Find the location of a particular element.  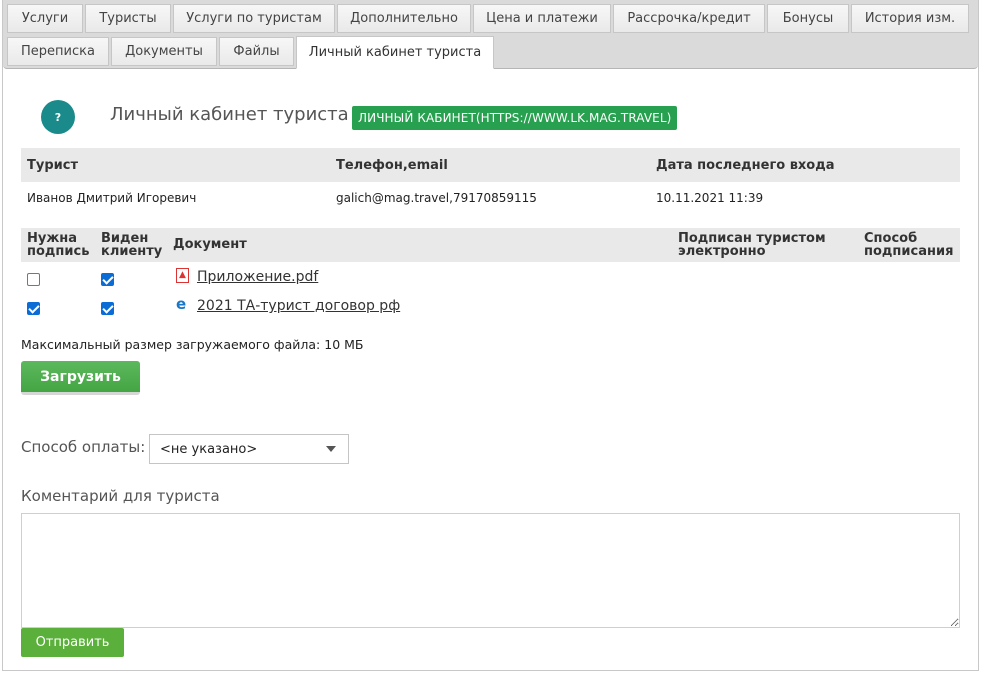

tab-correspondence: Переписка is located at coordinates (58, 51).